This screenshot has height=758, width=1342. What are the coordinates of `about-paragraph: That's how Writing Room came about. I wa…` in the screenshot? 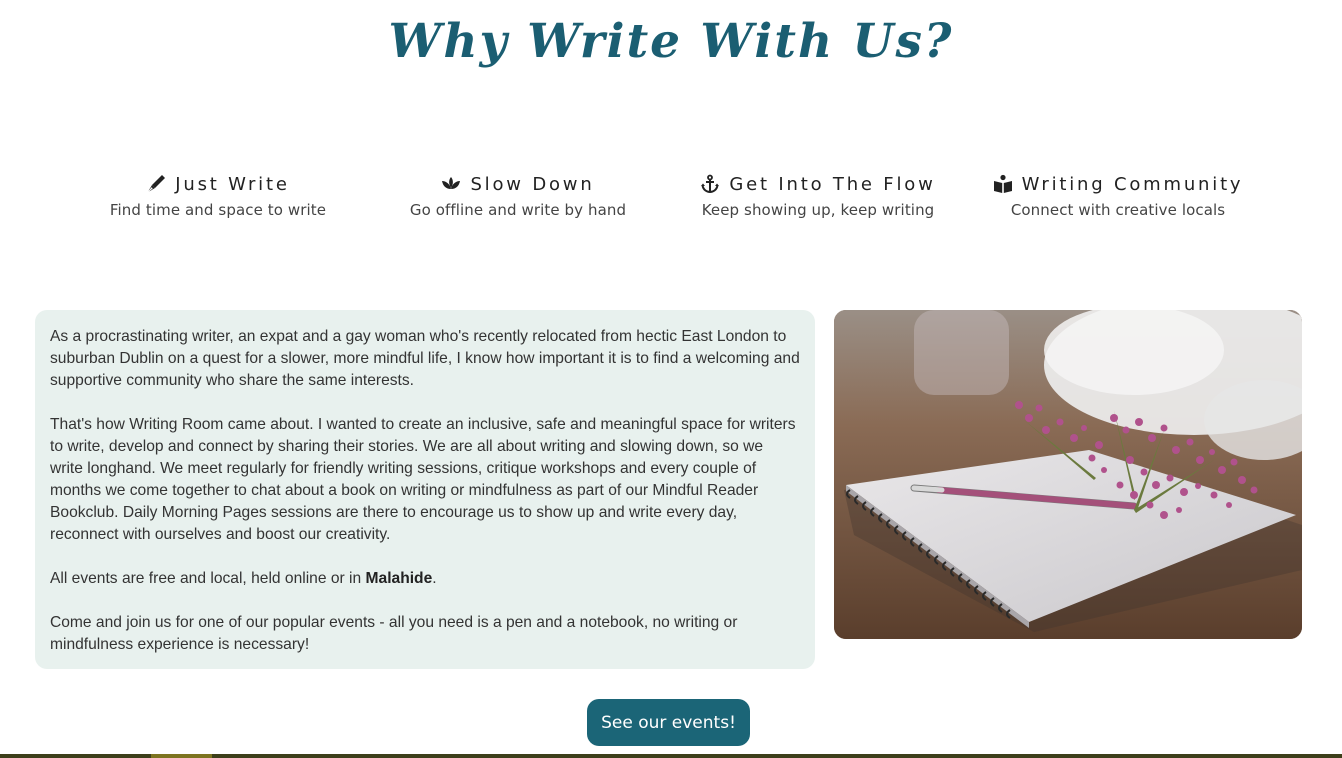 It's located at (423, 479).